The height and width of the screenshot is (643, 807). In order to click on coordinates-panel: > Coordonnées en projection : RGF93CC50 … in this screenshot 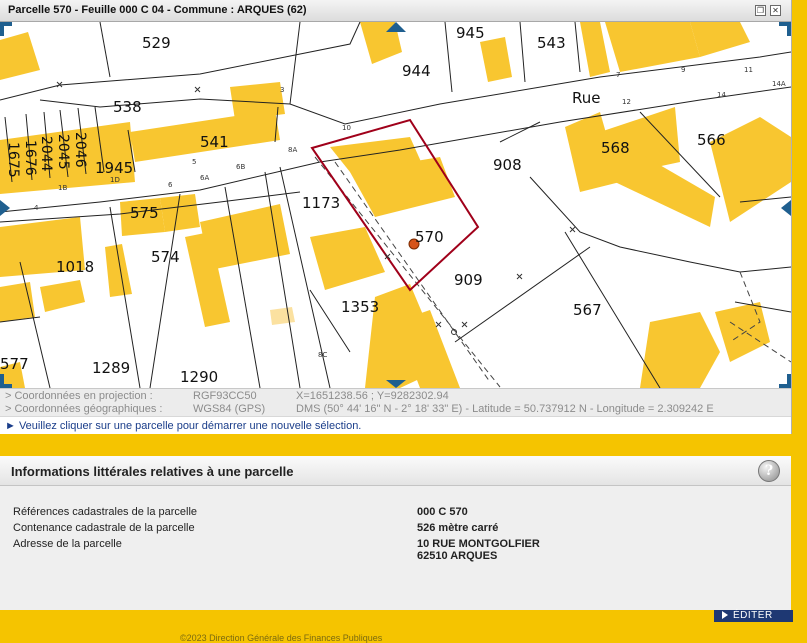, I will do `click(395, 402)`.